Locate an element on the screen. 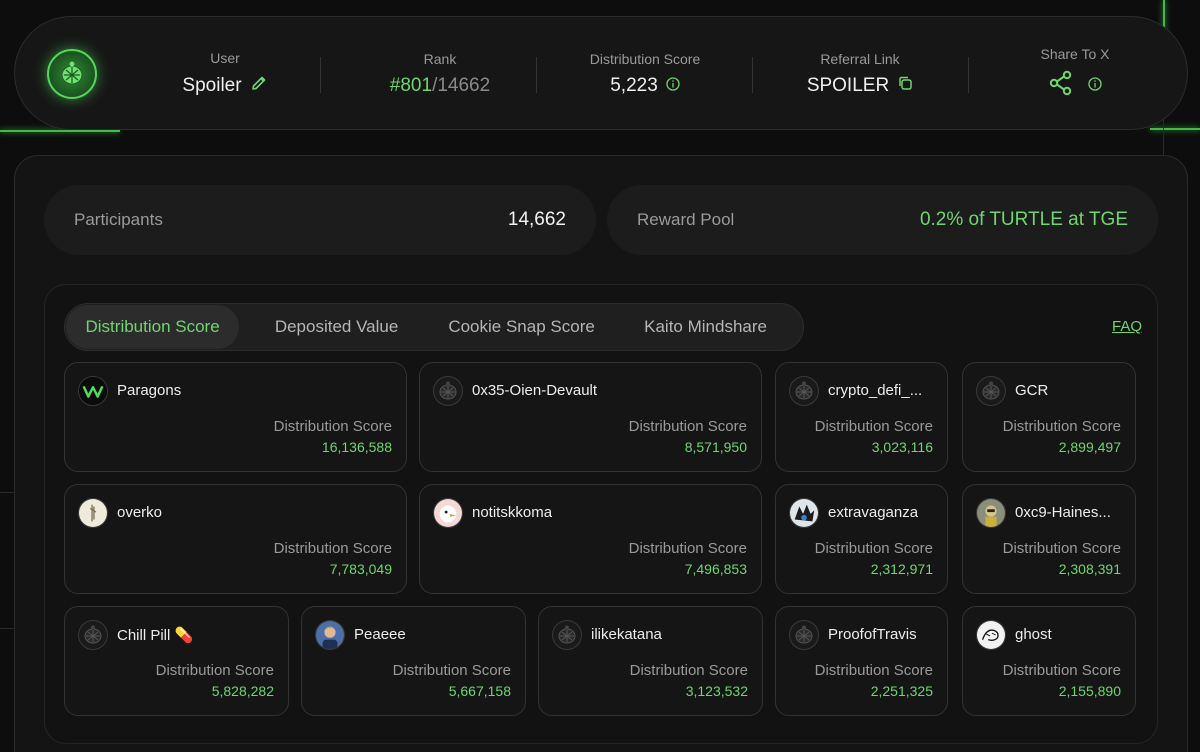 The width and height of the screenshot is (1200, 752). leaderboard-card: notitskkoma Distribution Score 7,496,853 is located at coordinates (590, 539).